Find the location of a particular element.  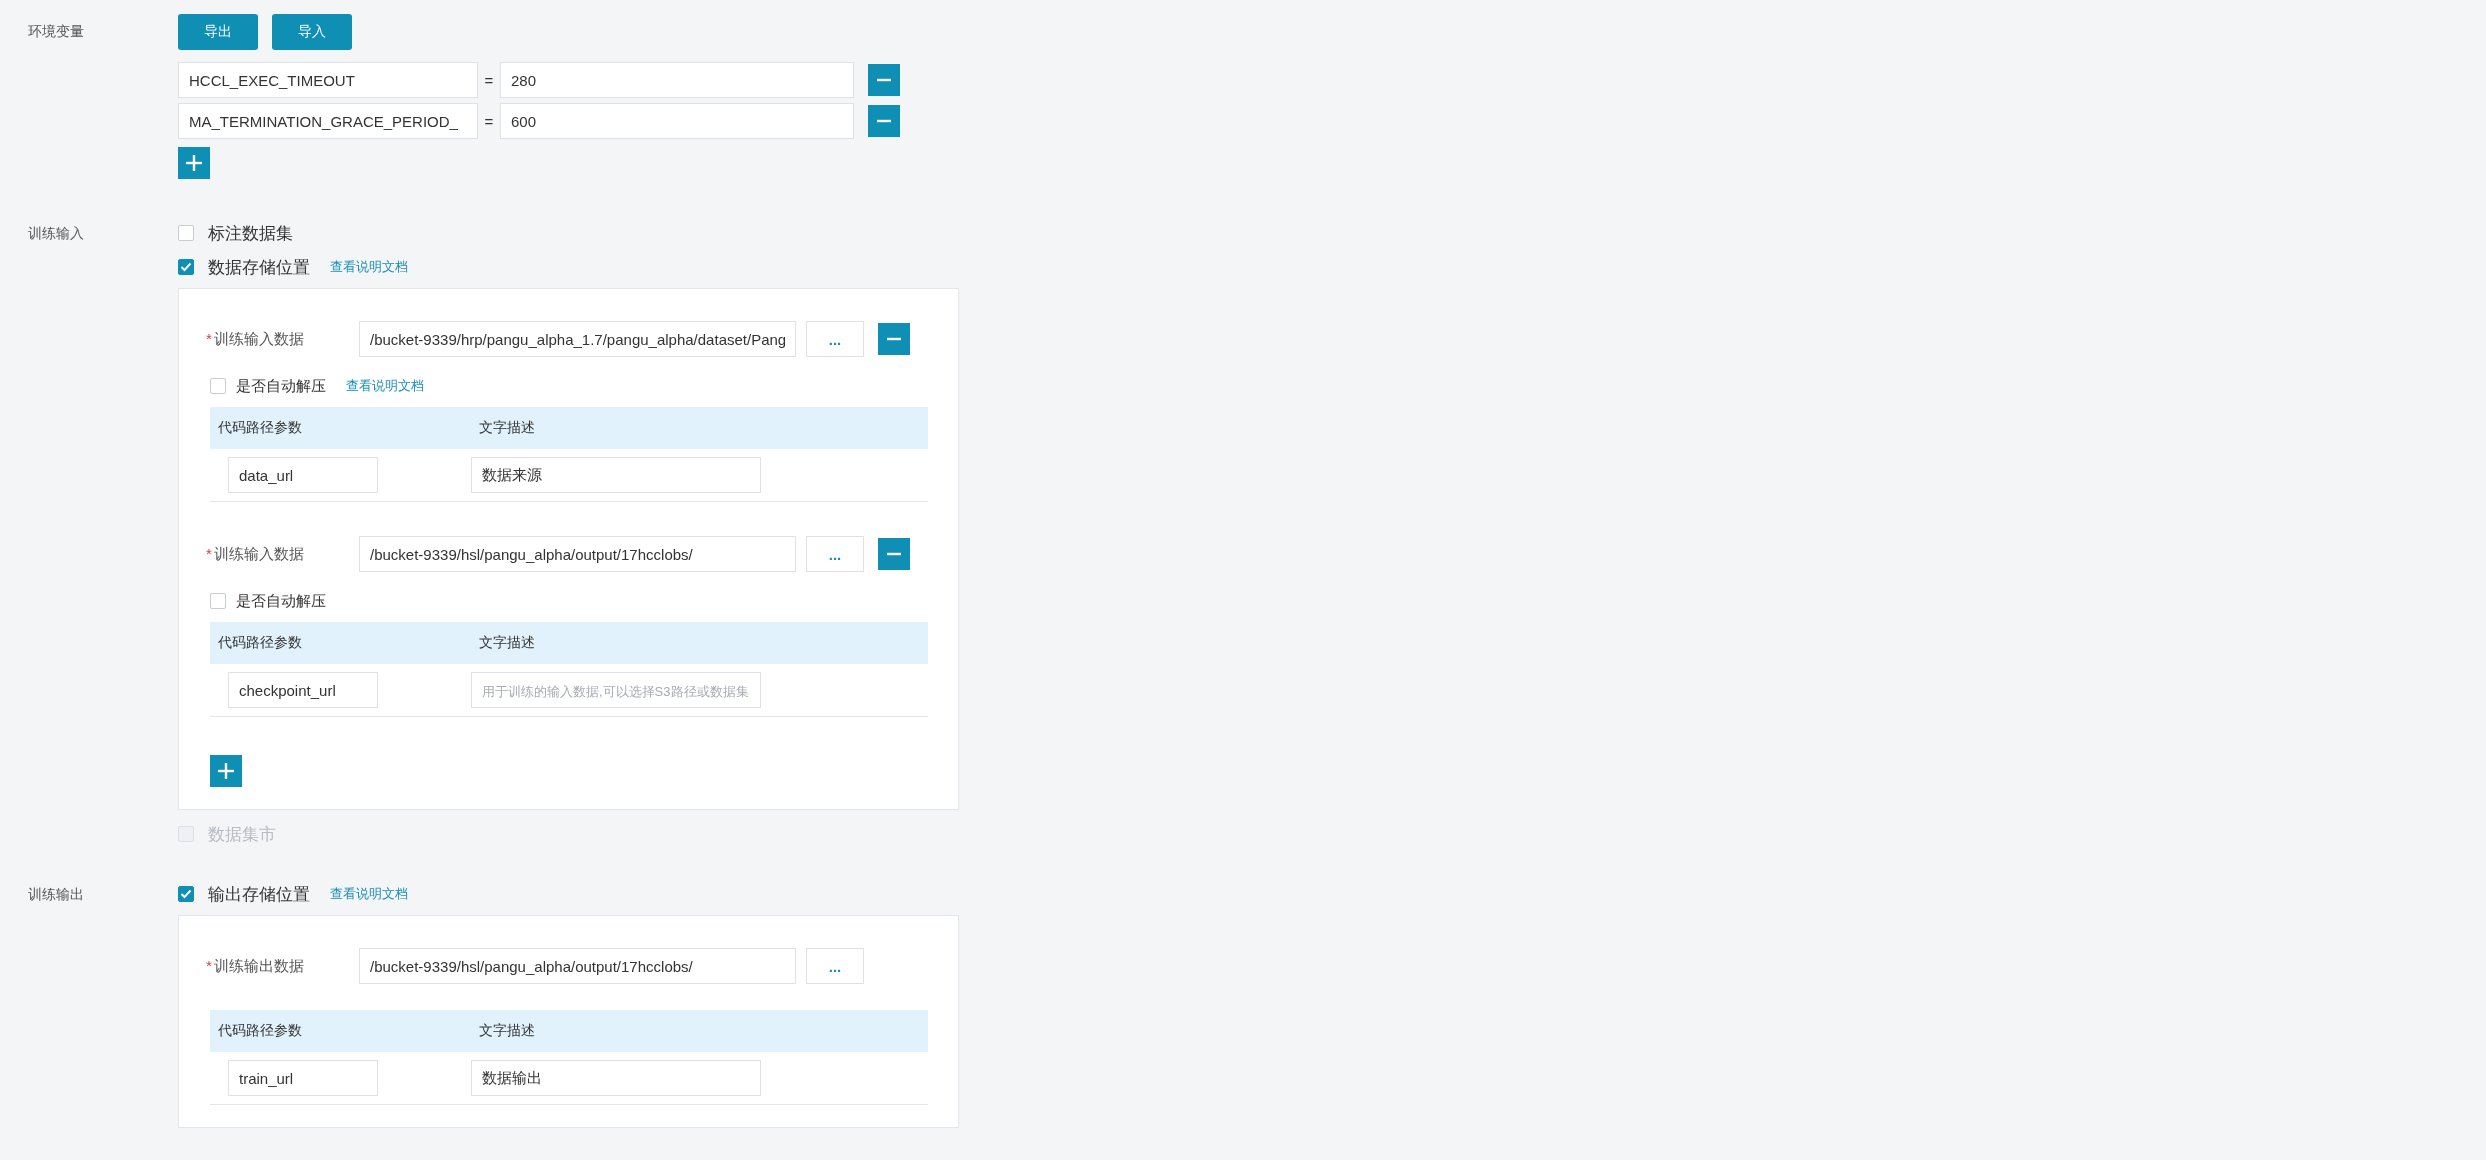

checkbox-label: 标注数据集 is located at coordinates (250, 233).